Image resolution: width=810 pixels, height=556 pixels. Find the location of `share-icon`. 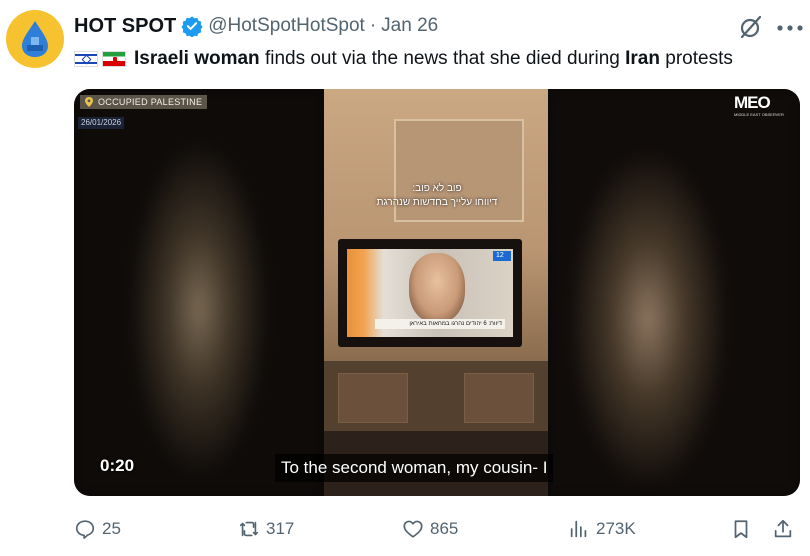

share-icon is located at coordinates (783, 528).